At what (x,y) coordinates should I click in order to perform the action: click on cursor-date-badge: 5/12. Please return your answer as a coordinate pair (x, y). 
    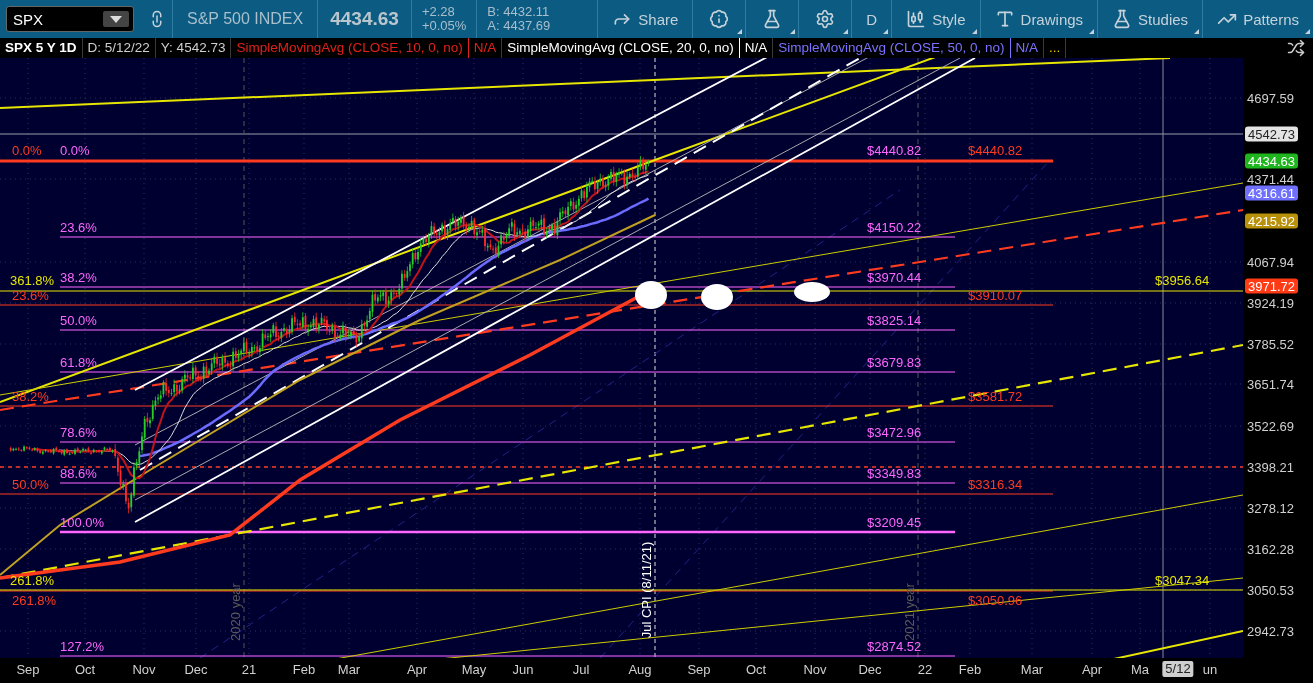
    Looking at the image, I should click on (1178, 669).